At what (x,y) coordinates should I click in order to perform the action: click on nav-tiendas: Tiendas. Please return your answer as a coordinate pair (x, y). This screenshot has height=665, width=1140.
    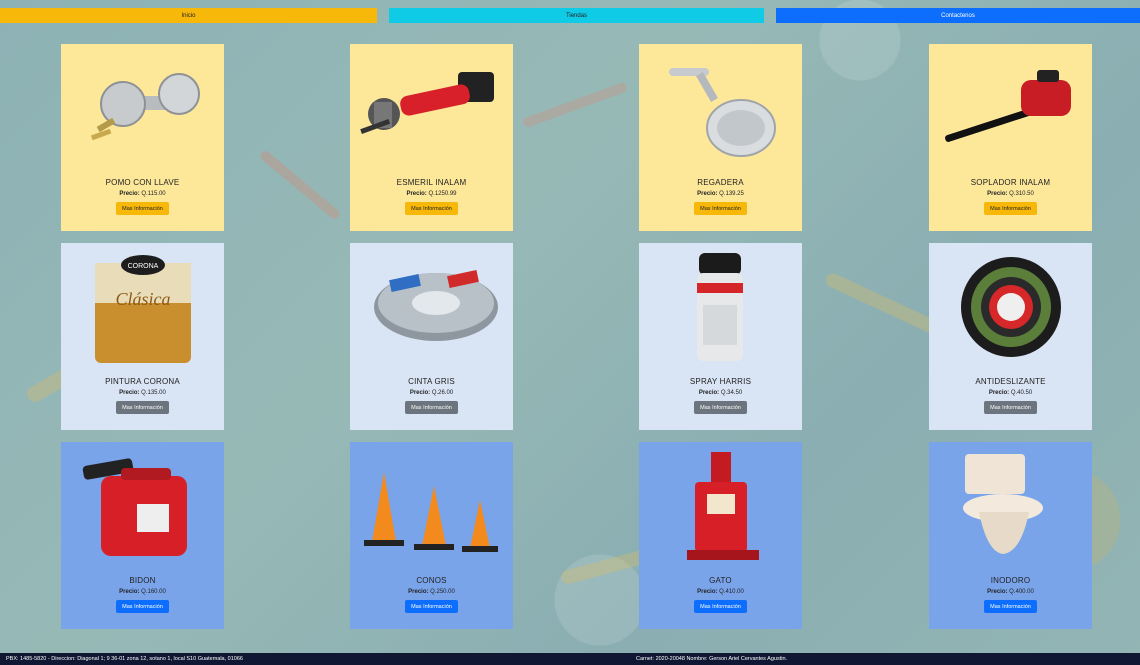
    Looking at the image, I should click on (576, 15).